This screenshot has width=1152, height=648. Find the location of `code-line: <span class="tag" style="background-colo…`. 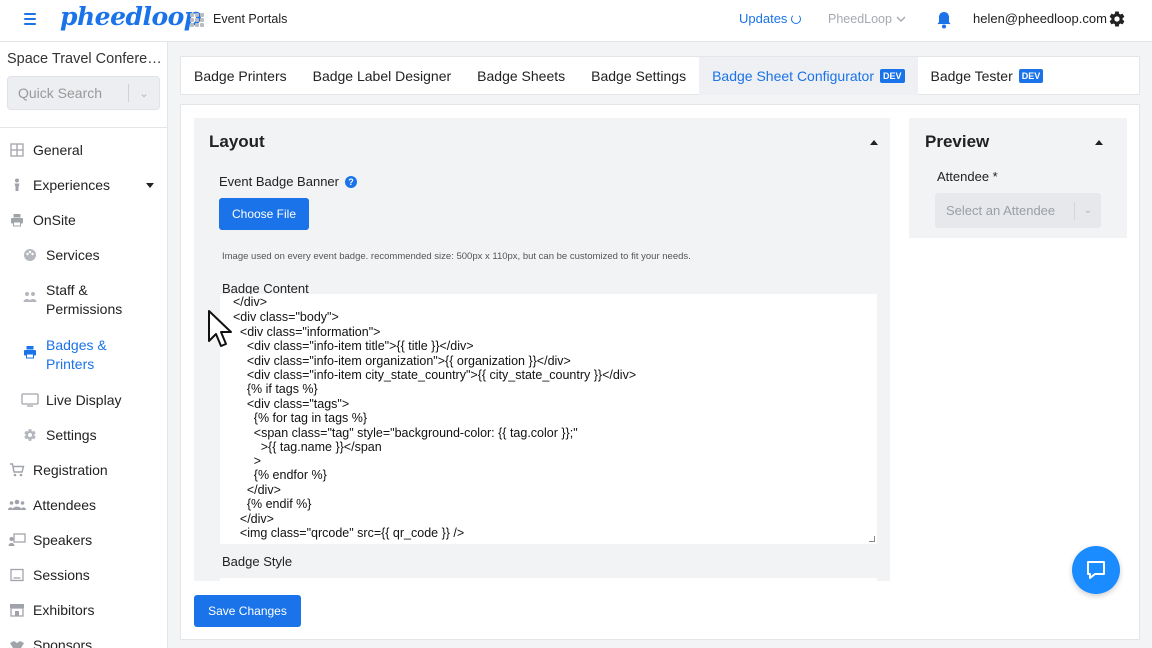

code-line: <span class="tag" style="background-colo… is located at coordinates (402, 433).